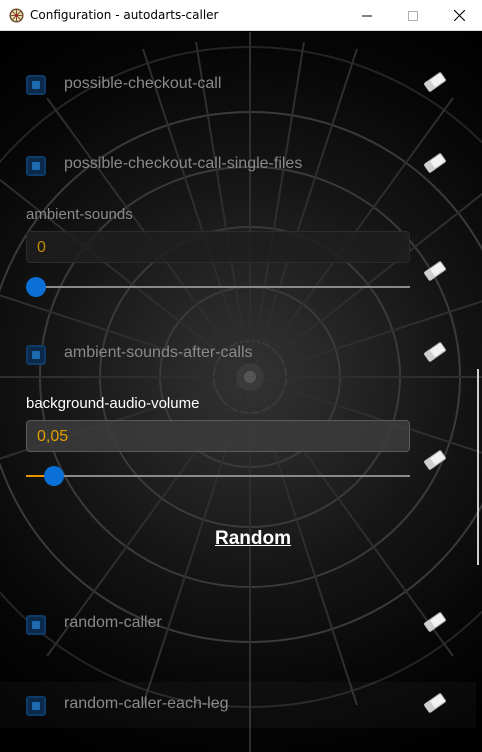 The image size is (482, 752). I want to click on maximize-icon, so click(413, 15).